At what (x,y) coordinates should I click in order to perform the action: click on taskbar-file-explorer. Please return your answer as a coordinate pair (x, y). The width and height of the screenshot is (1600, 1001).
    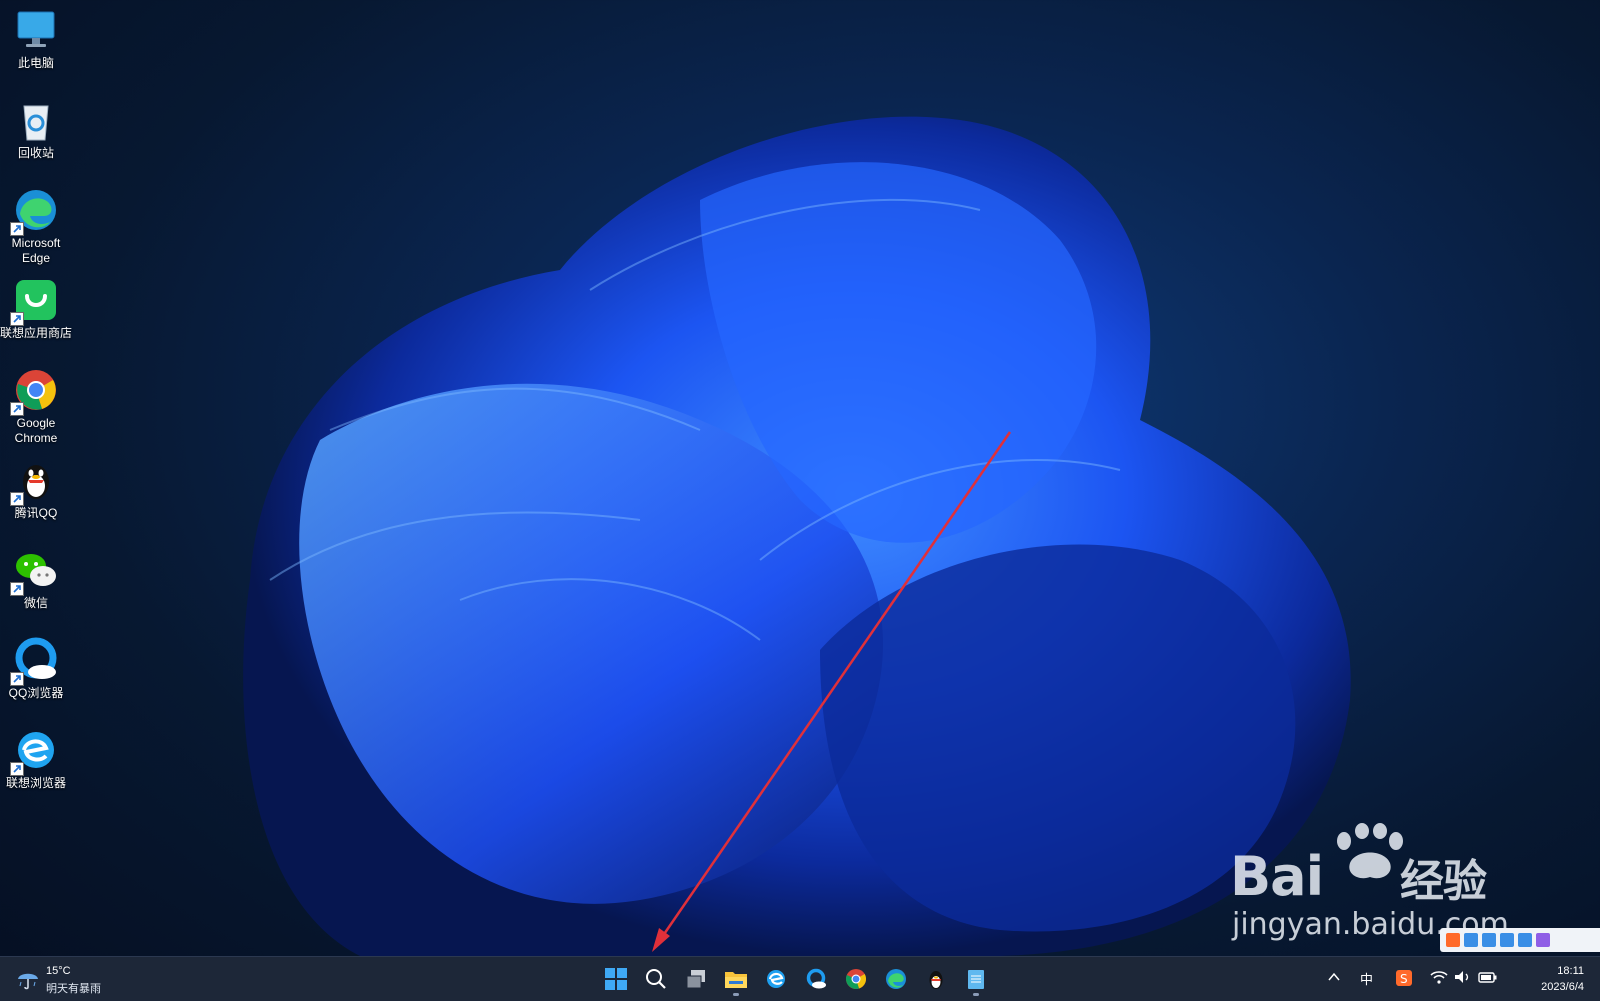
    Looking at the image, I should click on (736, 979).